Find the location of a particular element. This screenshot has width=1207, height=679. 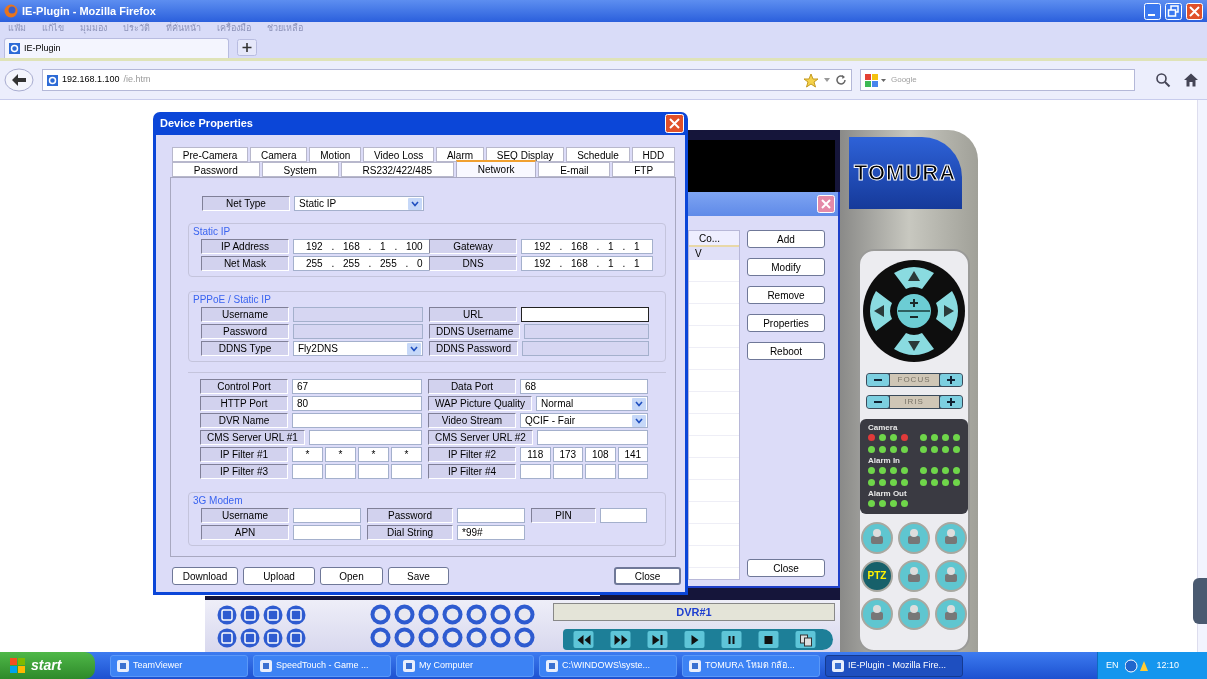

tab: RS232/422/485 is located at coordinates (397, 169).